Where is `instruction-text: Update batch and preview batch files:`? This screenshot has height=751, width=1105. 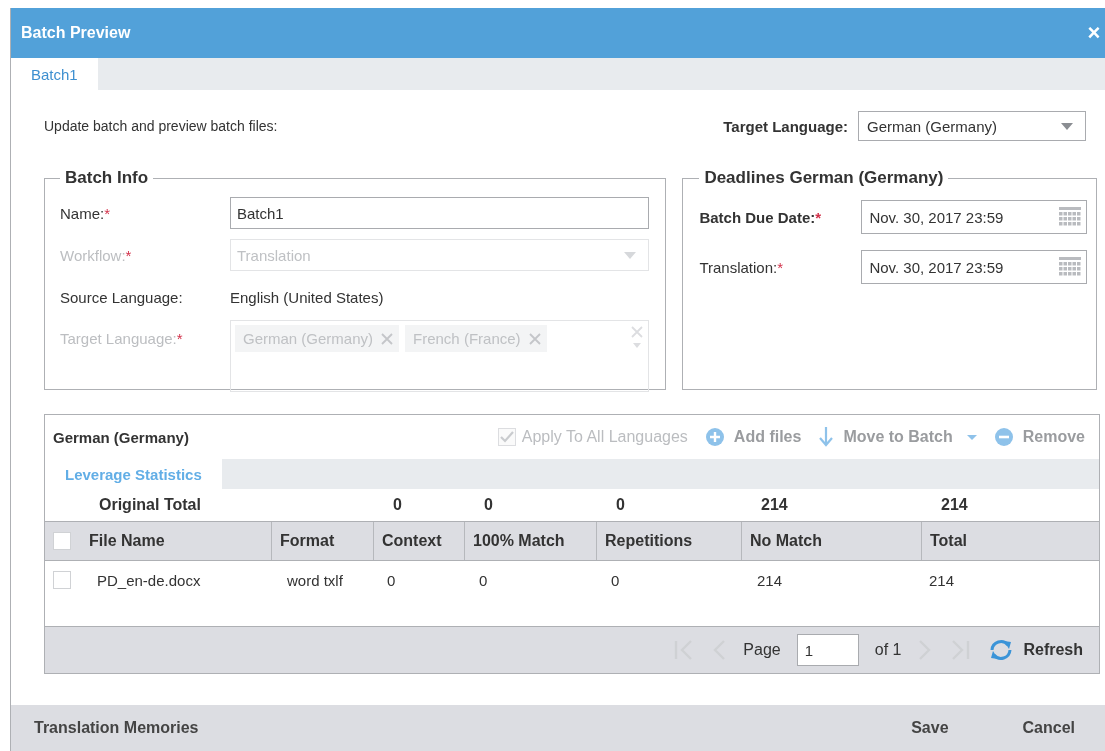 instruction-text: Update batch and preview batch files: is located at coordinates (161, 126).